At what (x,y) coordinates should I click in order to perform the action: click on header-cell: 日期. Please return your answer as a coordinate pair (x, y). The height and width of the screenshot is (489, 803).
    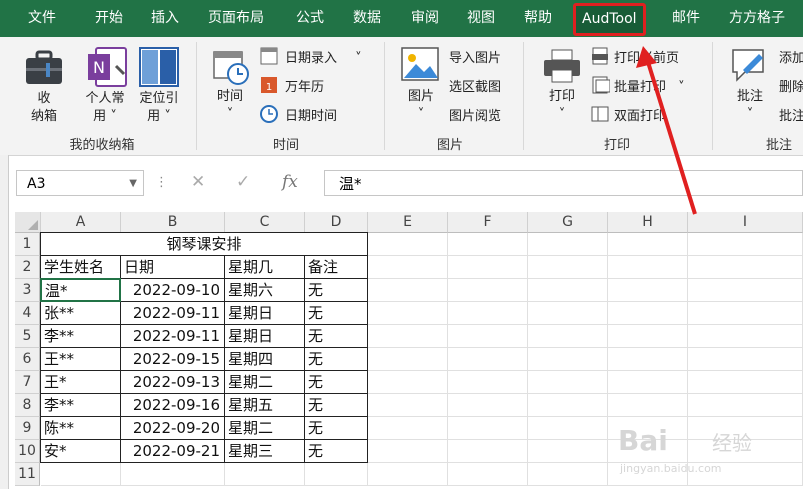
    Looking at the image, I should click on (172, 267).